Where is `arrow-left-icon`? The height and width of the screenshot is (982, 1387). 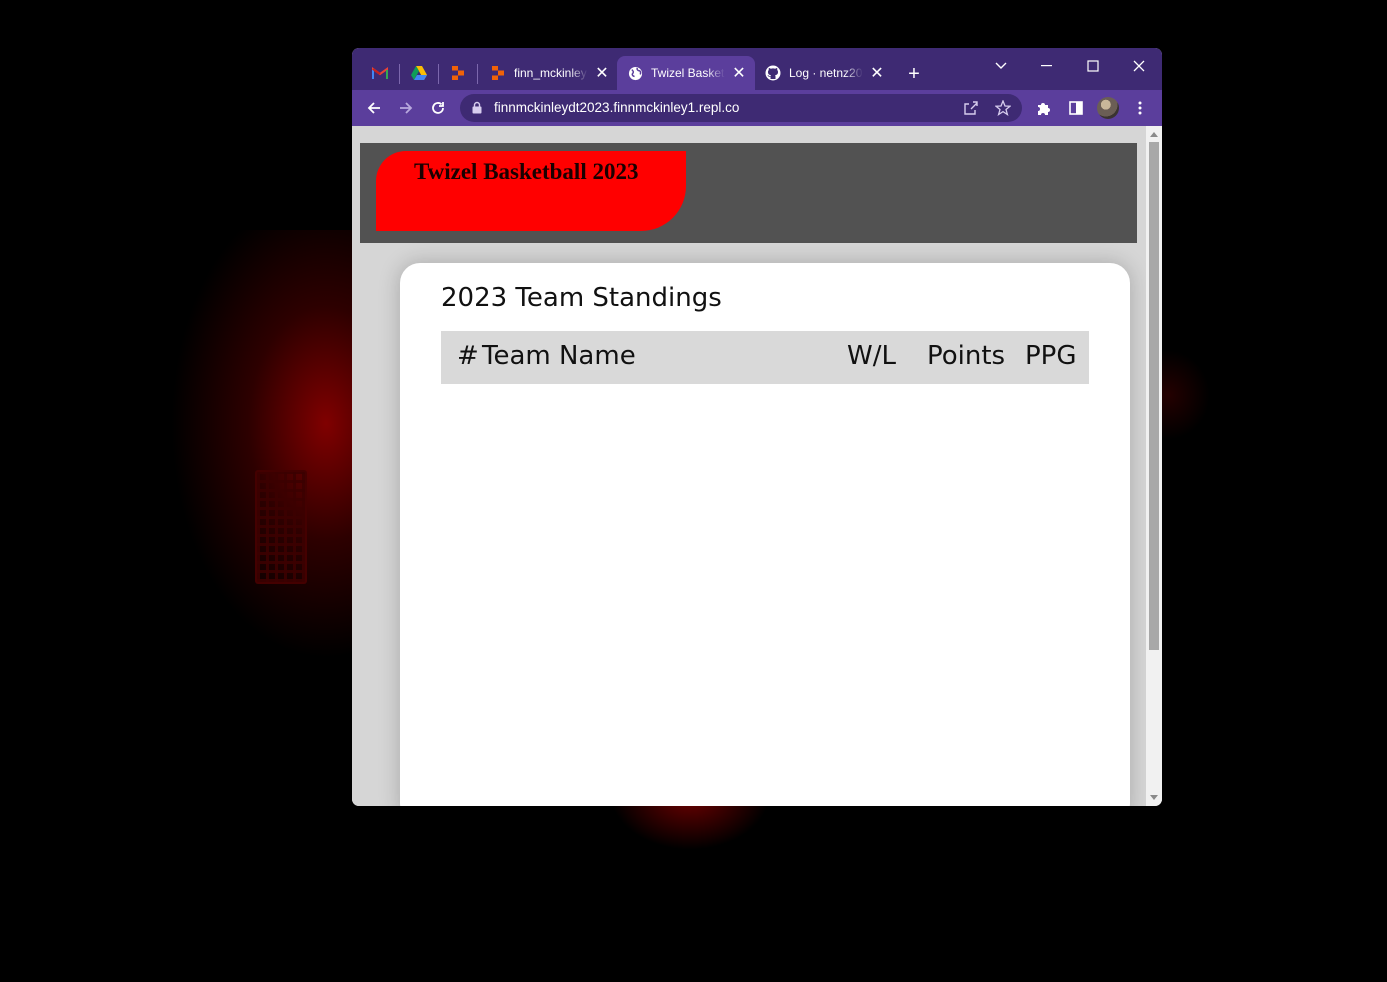
arrow-left-icon is located at coordinates (373, 108).